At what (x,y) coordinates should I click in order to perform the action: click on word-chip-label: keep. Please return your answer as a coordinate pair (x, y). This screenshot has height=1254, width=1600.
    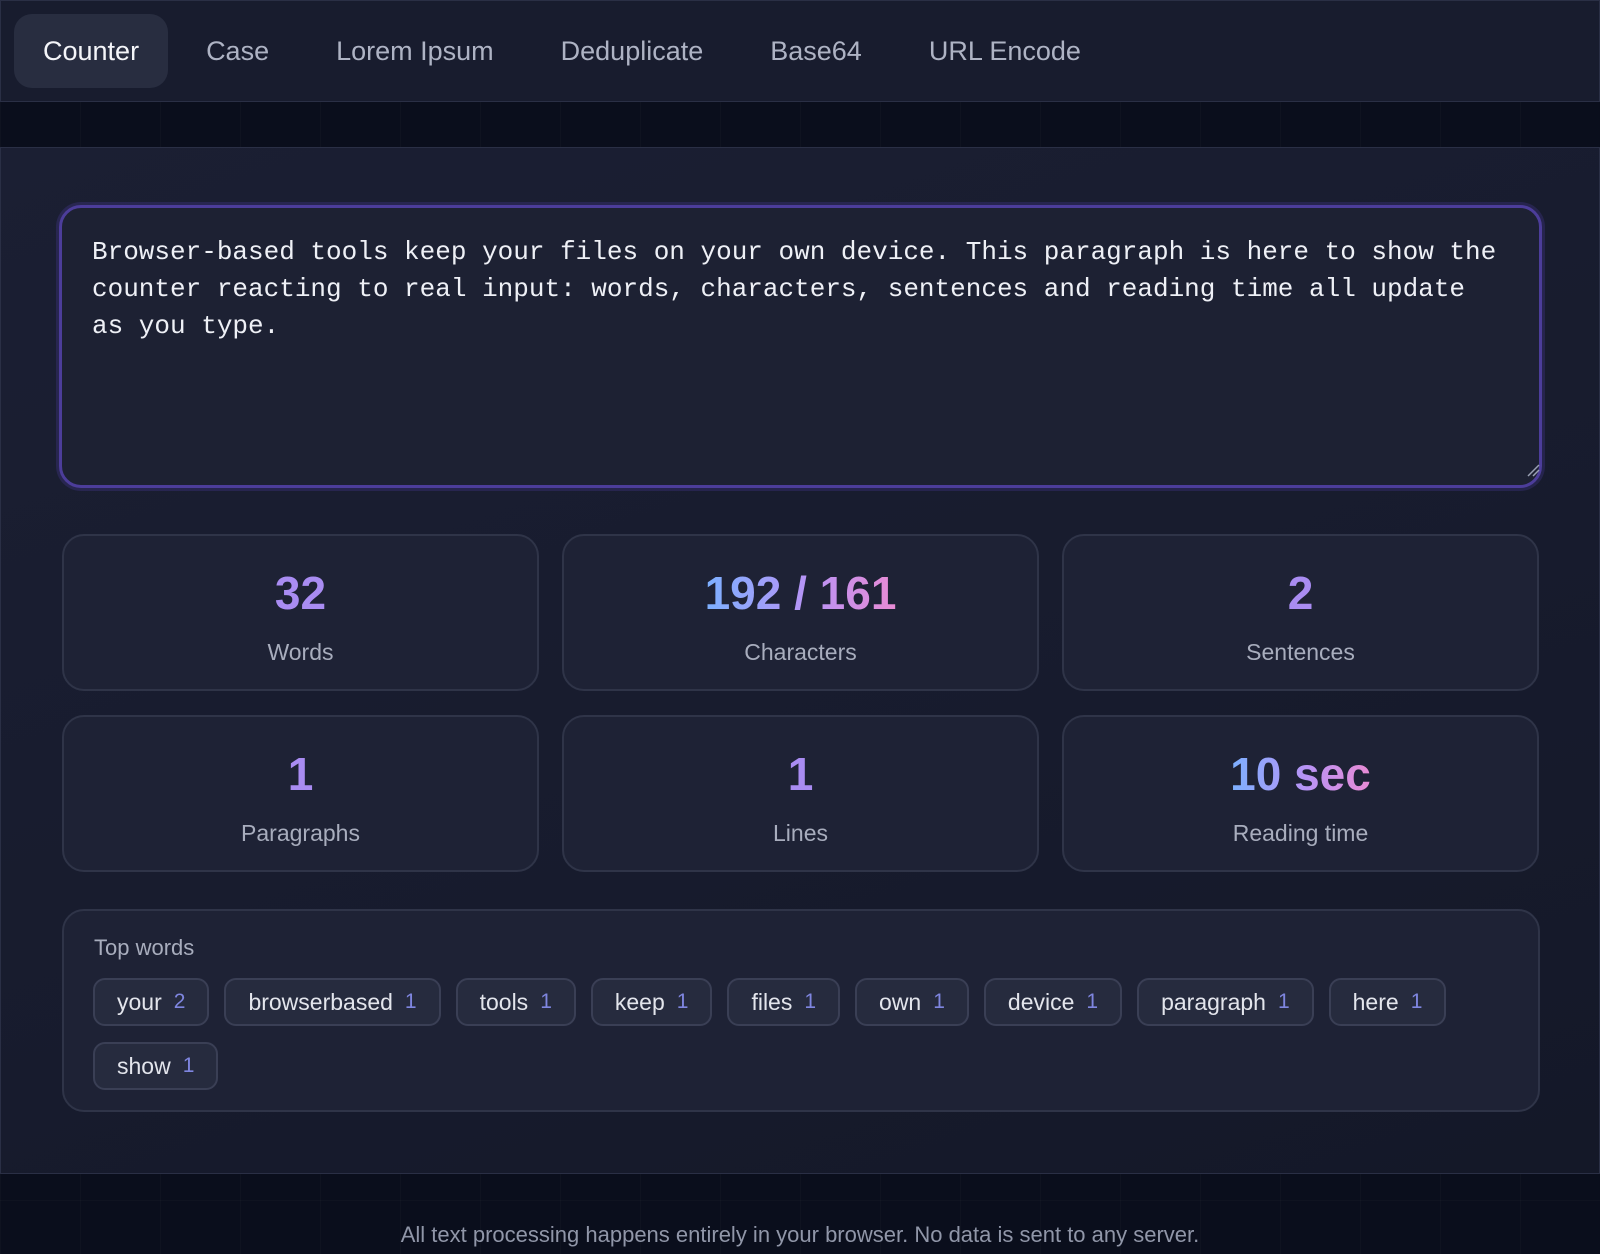
    Looking at the image, I should click on (639, 1001).